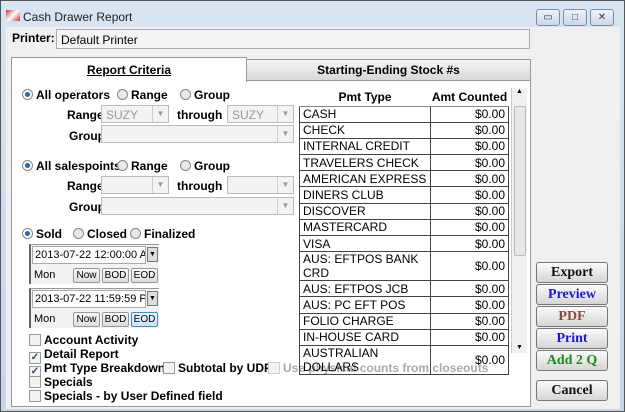  What do you see at coordinates (572, 360) in the screenshot?
I see `add-to-queue-button: Add 2 Q` at bounding box center [572, 360].